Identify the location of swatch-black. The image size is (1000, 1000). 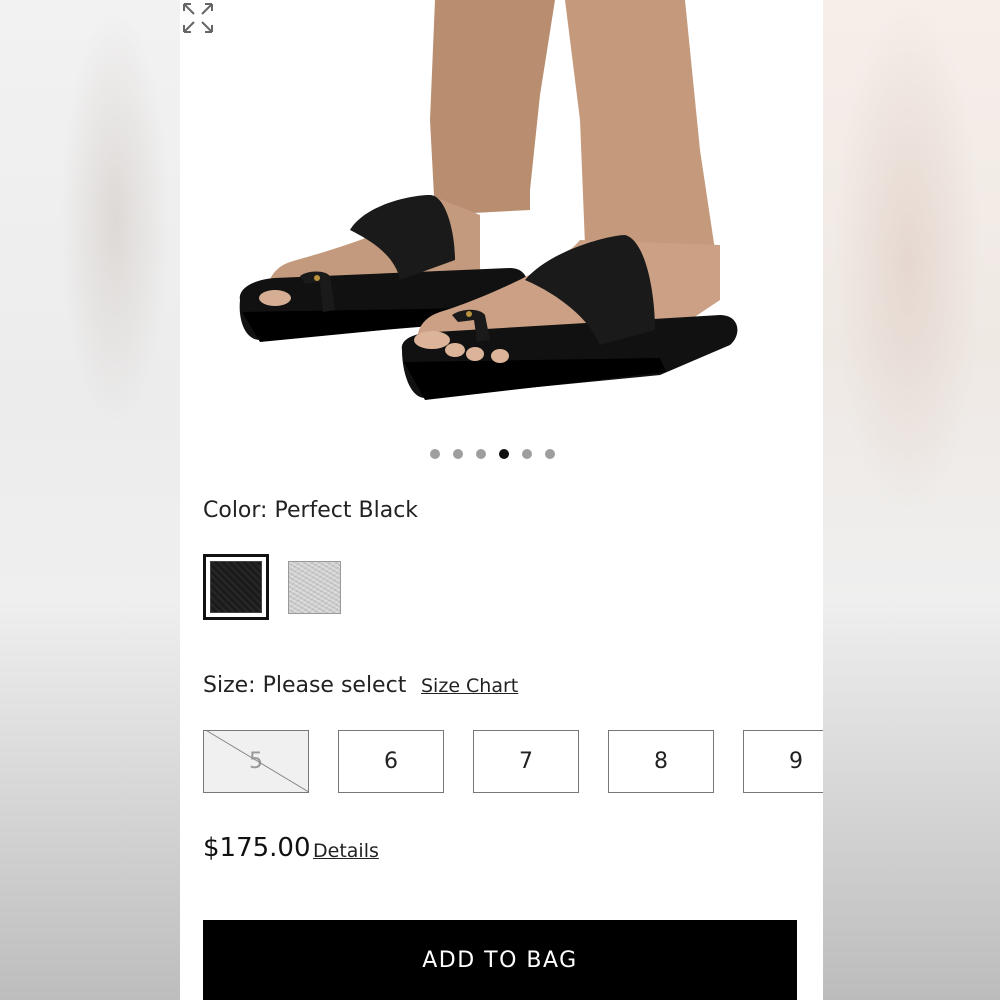
(236, 587).